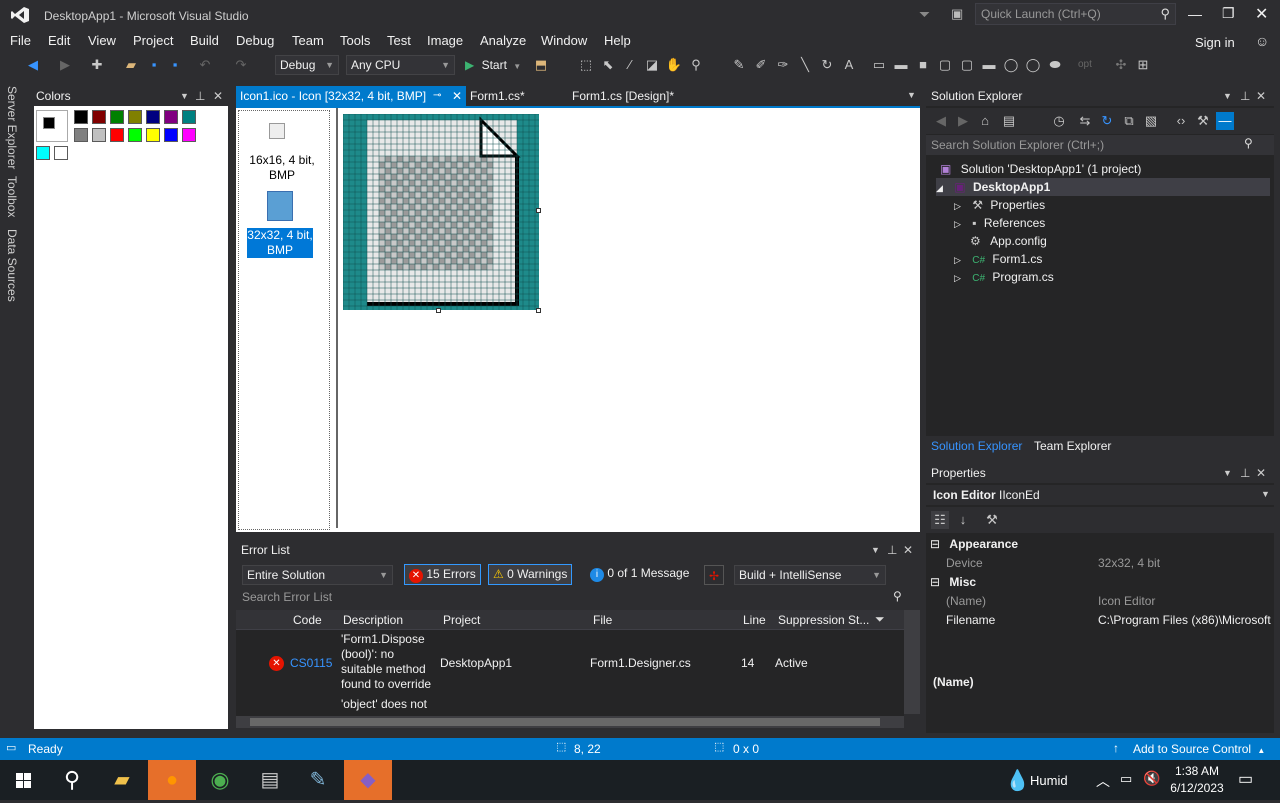 The image size is (1280, 803). Describe the element at coordinates (849, 65) in the screenshot. I see `text-icon: A` at that location.